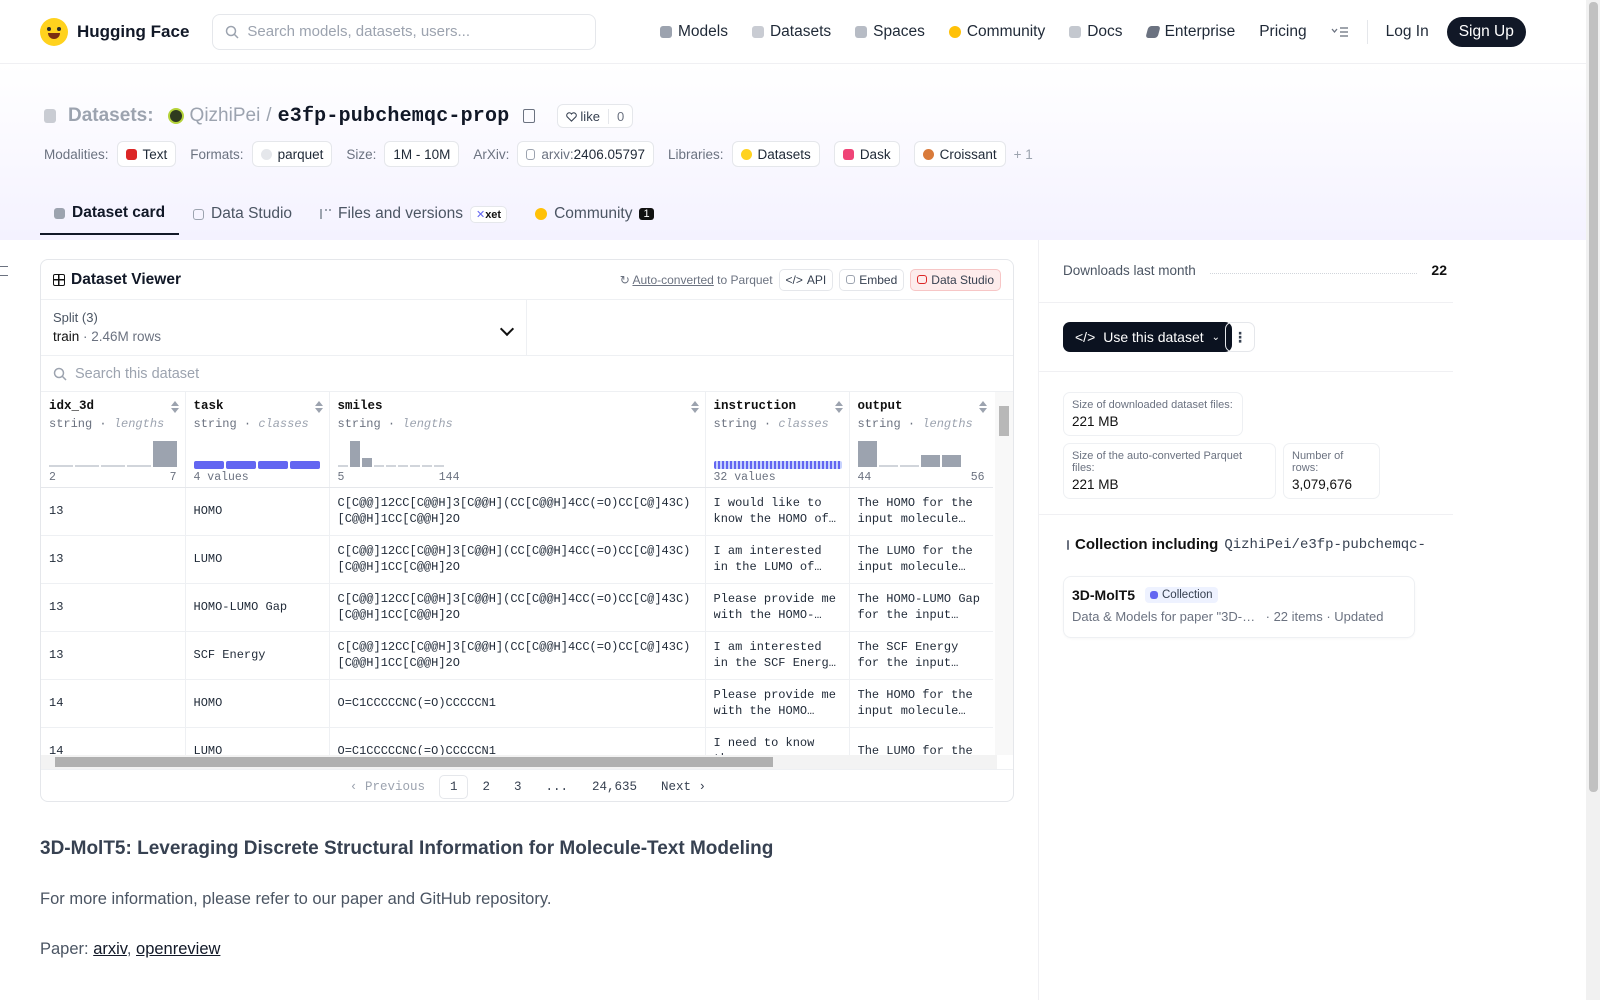 Image resolution: width=1600 pixels, height=1000 pixels. What do you see at coordinates (890, 32) in the screenshot?
I see `nav-item-spaces: Spaces` at bounding box center [890, 32].